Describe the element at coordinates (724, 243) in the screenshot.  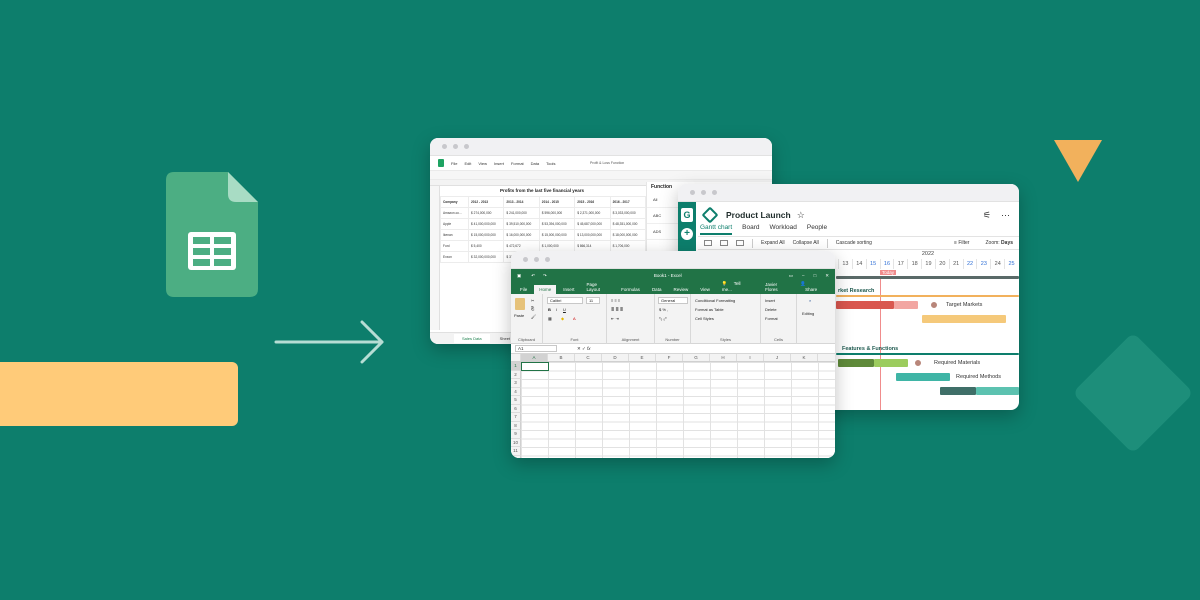
I see `outdent-icon` at that location.